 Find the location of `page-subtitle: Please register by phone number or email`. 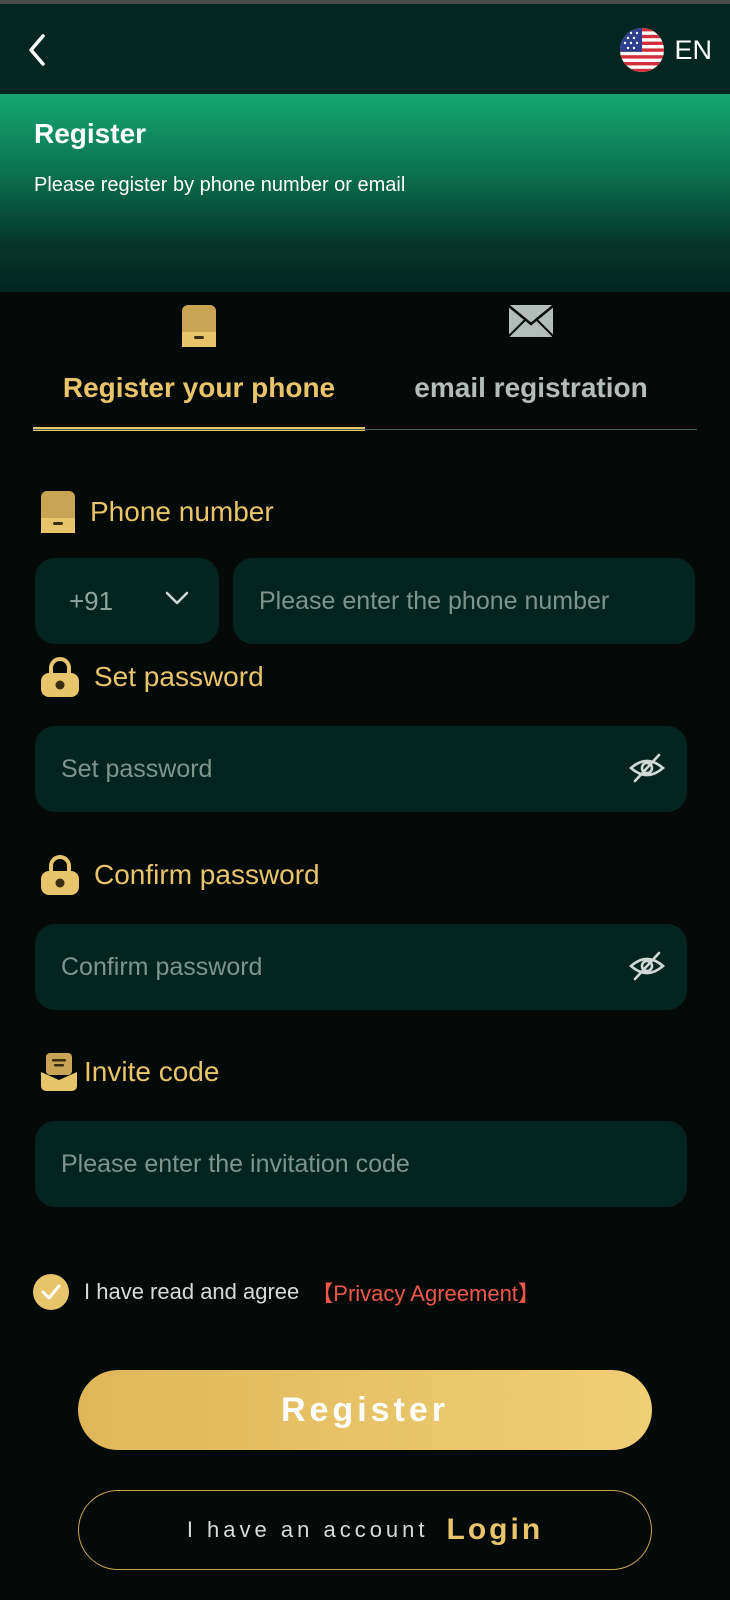

page-subtitle: Please register by phone number or email is located at coordinates (220, 185).